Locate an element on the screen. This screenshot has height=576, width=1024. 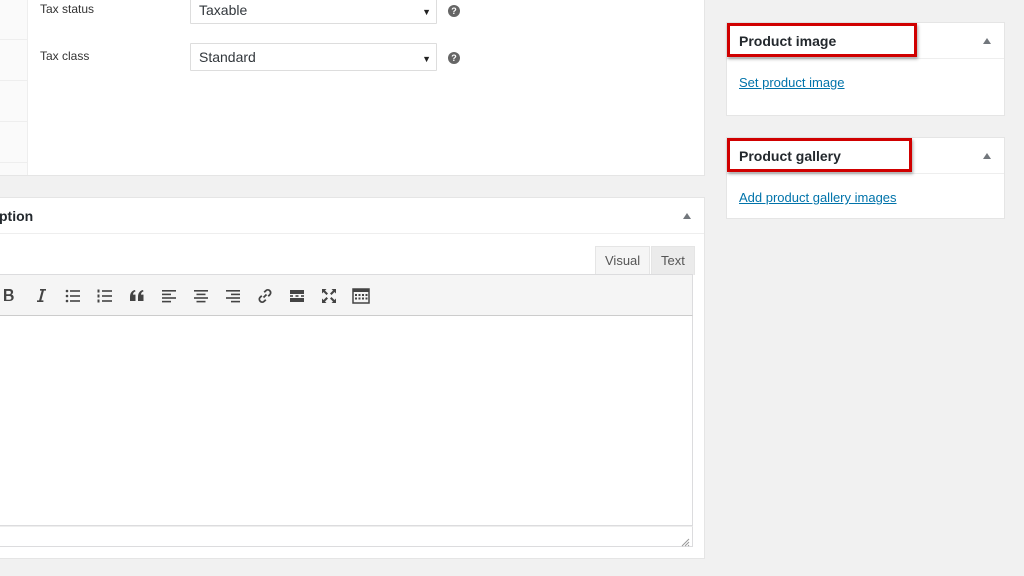
tax-status-label: Tax status is located at coordinates (67, 9).